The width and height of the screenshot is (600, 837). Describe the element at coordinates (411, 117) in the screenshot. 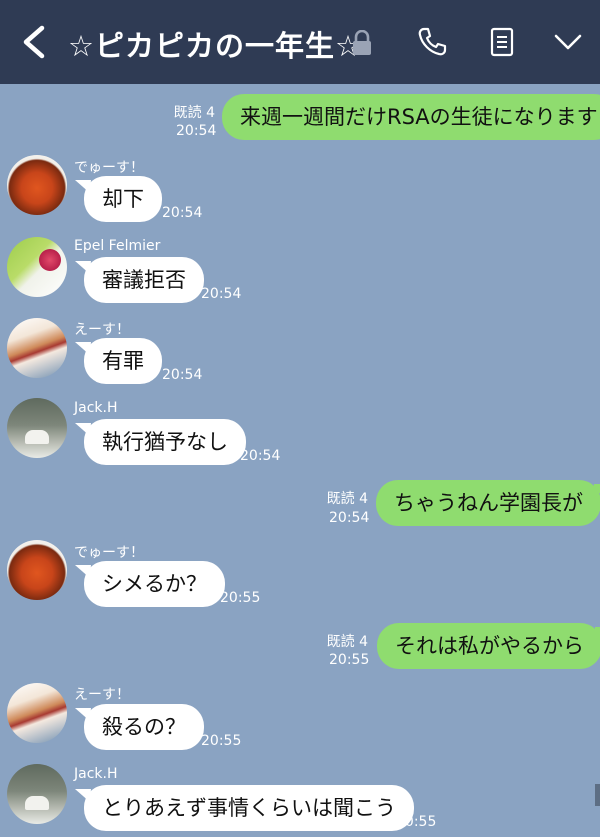

I see `message-bubble-outgoing: 来週一週間だけRSAの生徒になります` at that location.